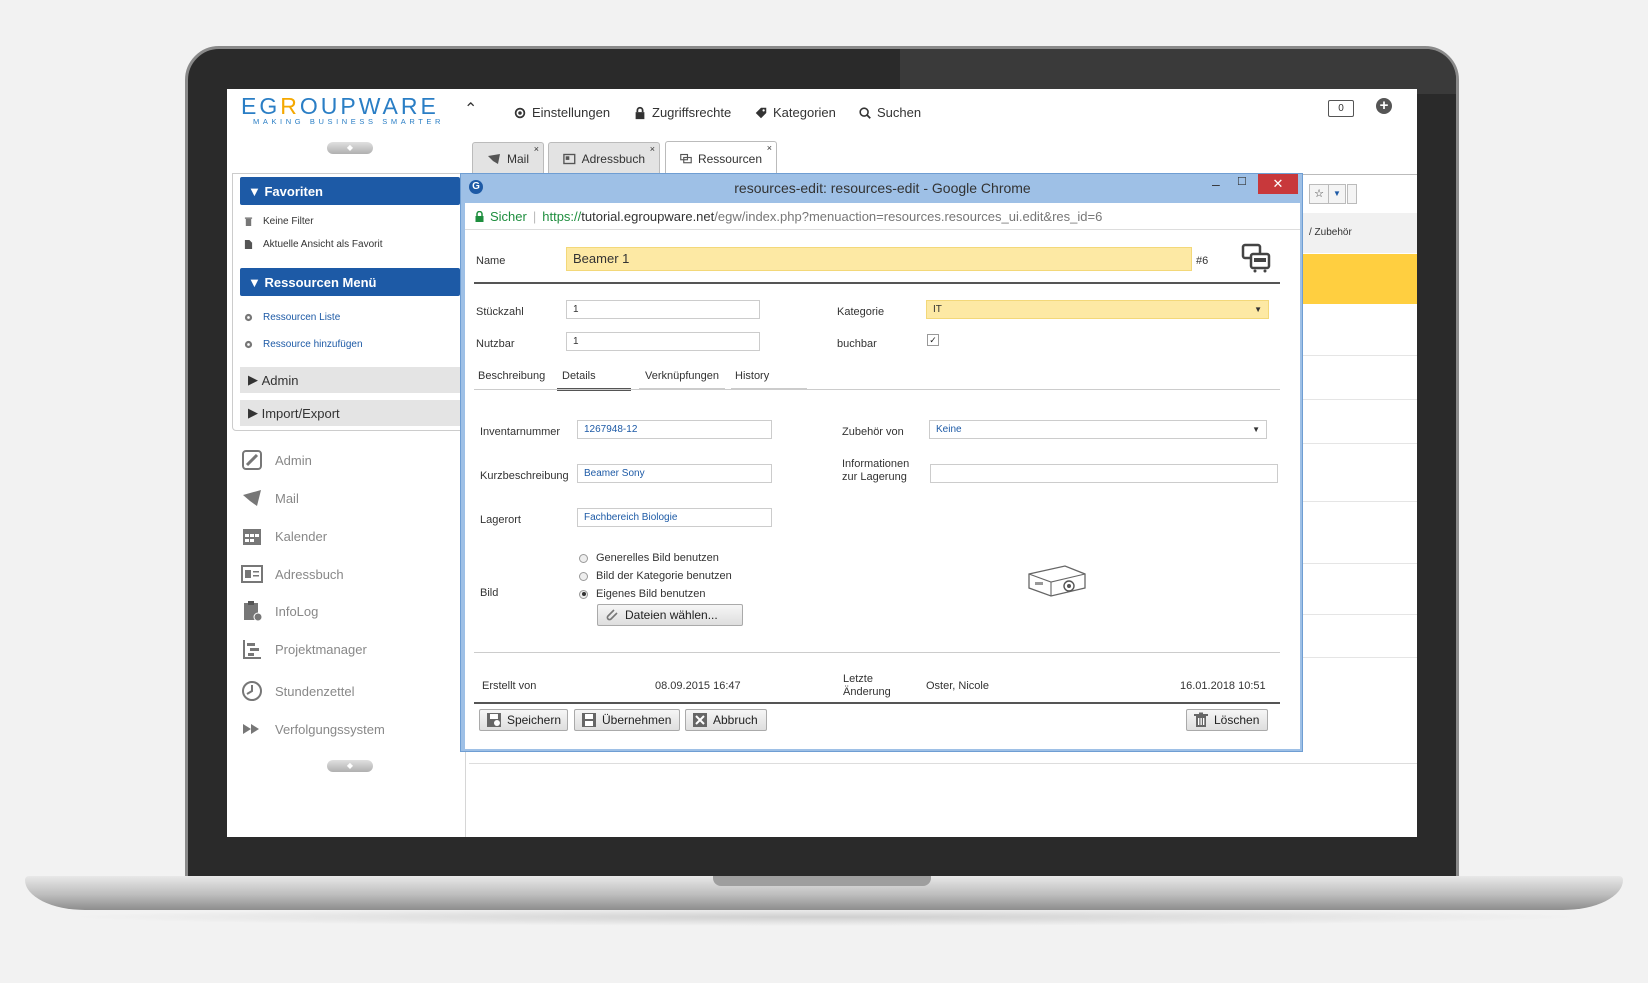  I want to click on tab-adressbuch: Adressbuch ×, so click(604, 158).